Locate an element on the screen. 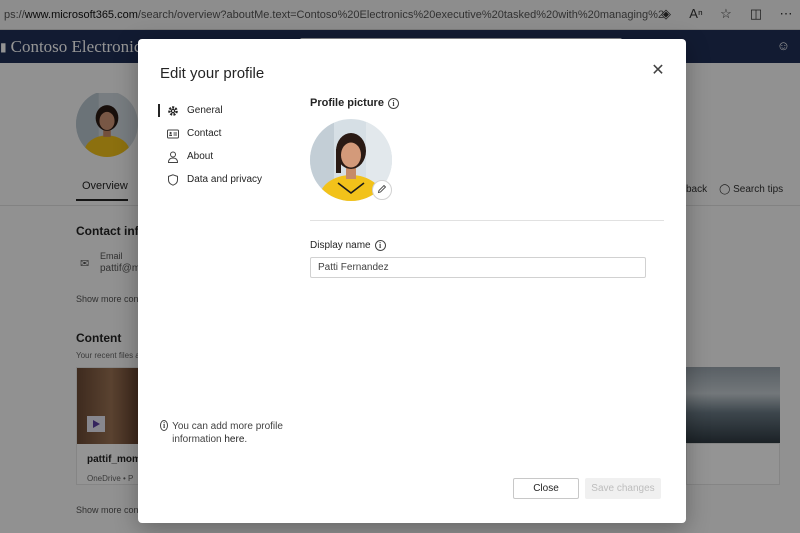 The height and width of the screenshot is (533, 800). profile-picture is located at coordinates (351, 160).